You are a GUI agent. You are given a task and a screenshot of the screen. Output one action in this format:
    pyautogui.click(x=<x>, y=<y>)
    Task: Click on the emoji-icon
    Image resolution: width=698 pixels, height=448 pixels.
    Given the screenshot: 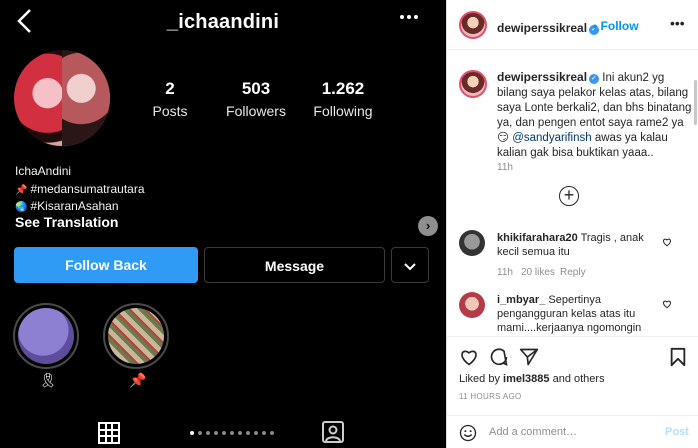 What is the action you would take?
    pyautogui.click(x=468, y=433)
    